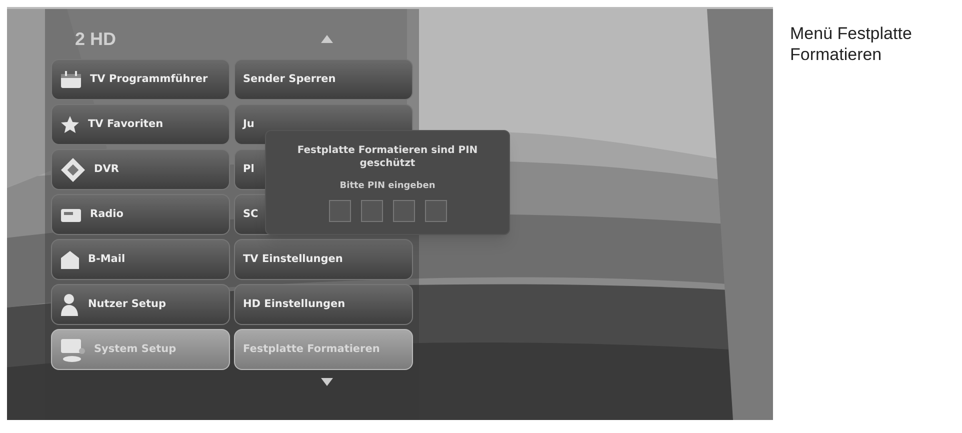 The height and width of the screenshot is (433, 962). What do you see at coordinates (140, 214) in the screenshot?
I see `menu-item: Radio` at bounding box center [140, 214].